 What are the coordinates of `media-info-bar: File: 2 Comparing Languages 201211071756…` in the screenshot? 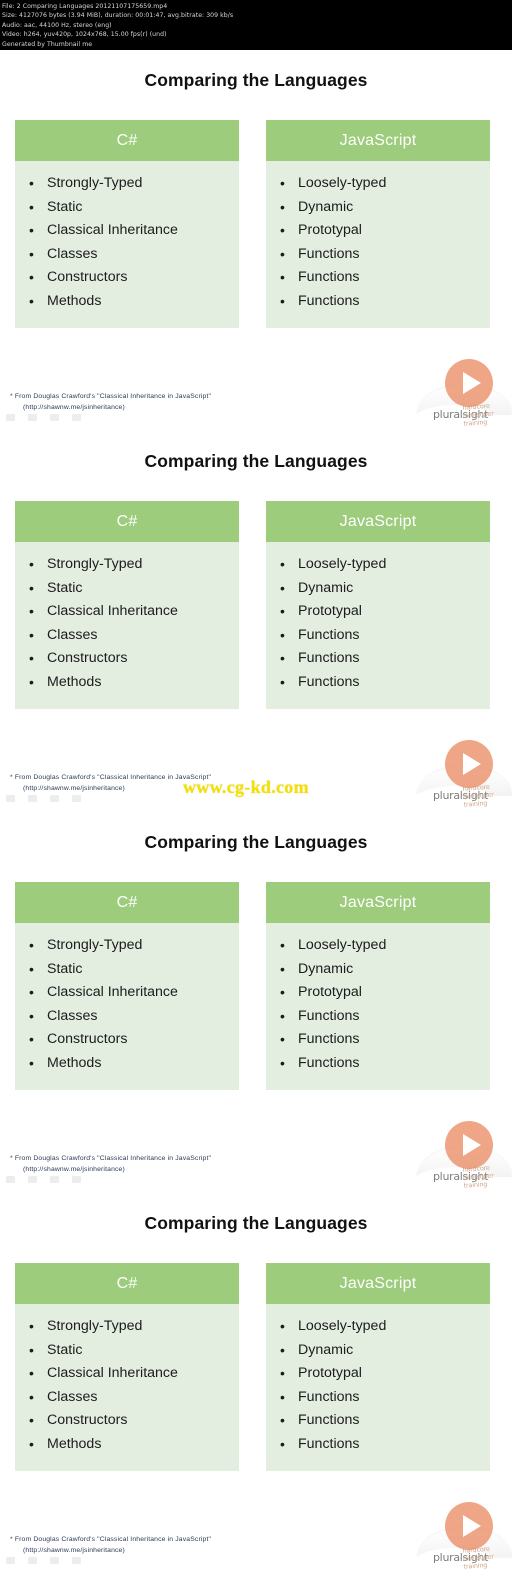 It's located at (256, 25).